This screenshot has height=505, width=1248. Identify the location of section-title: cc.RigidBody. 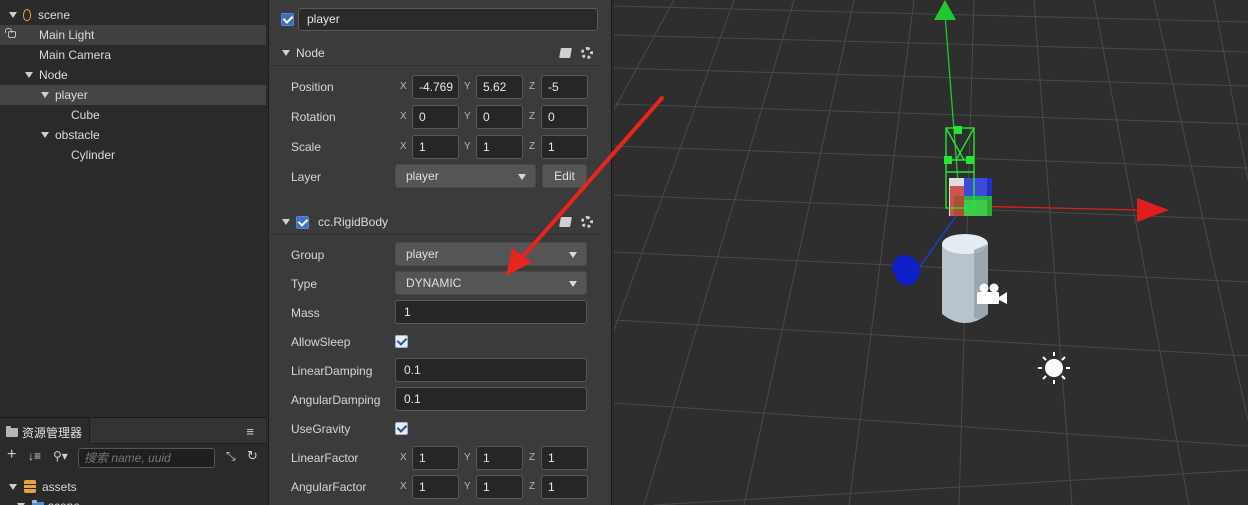
(353, 222).